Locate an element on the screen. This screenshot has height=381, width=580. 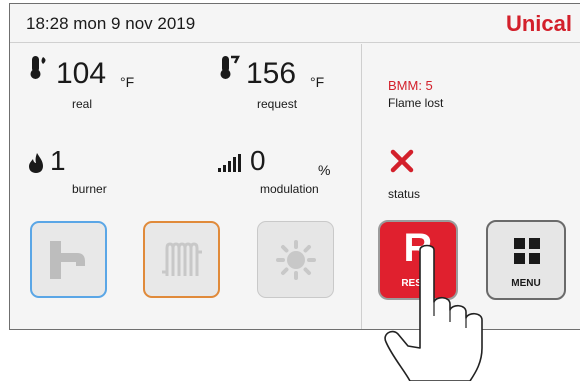
status-label: status is located at coordinates (404, 194).